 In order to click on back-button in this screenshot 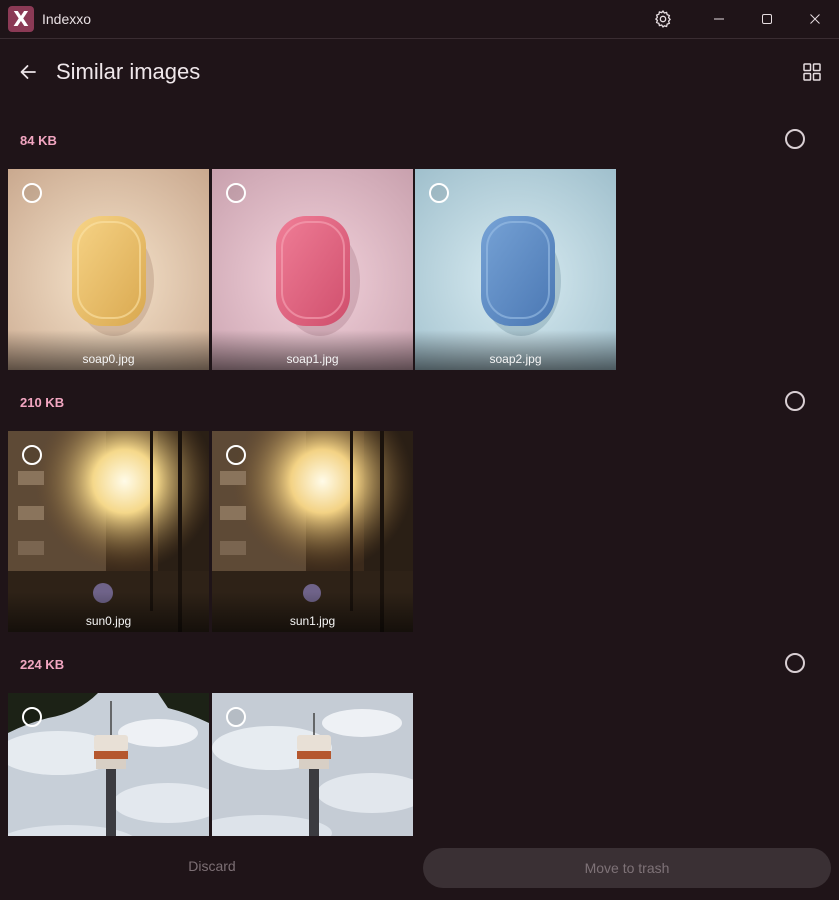, I will do `click(28, 72)`.